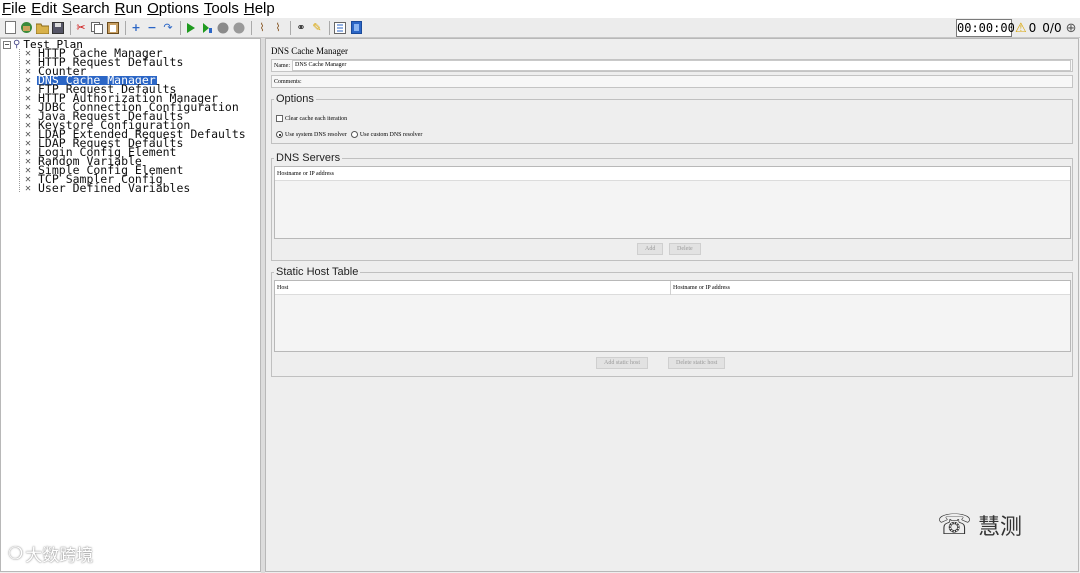 The image size is (1080, 573). Describe the element at coordinates (980, 524) in the screenshot. I see `watermark-huice: ☏ 慧测` at that location.